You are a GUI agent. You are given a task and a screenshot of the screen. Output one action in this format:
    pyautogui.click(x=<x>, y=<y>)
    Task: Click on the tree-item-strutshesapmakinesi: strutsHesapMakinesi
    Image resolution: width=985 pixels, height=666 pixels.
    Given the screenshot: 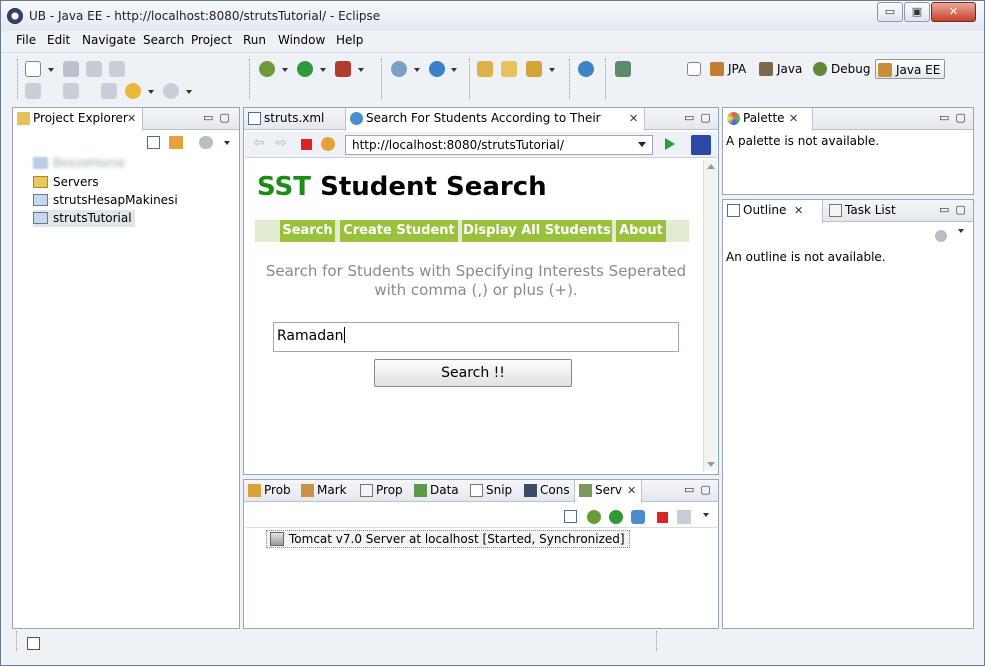 What is the action you would take?
    pyautogui.click(x=105, y=200)
    